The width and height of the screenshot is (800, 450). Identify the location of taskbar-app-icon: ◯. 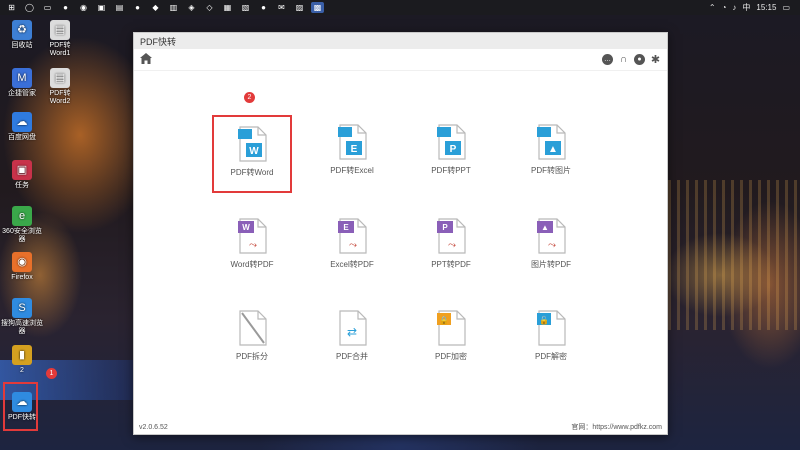
(29, 7).